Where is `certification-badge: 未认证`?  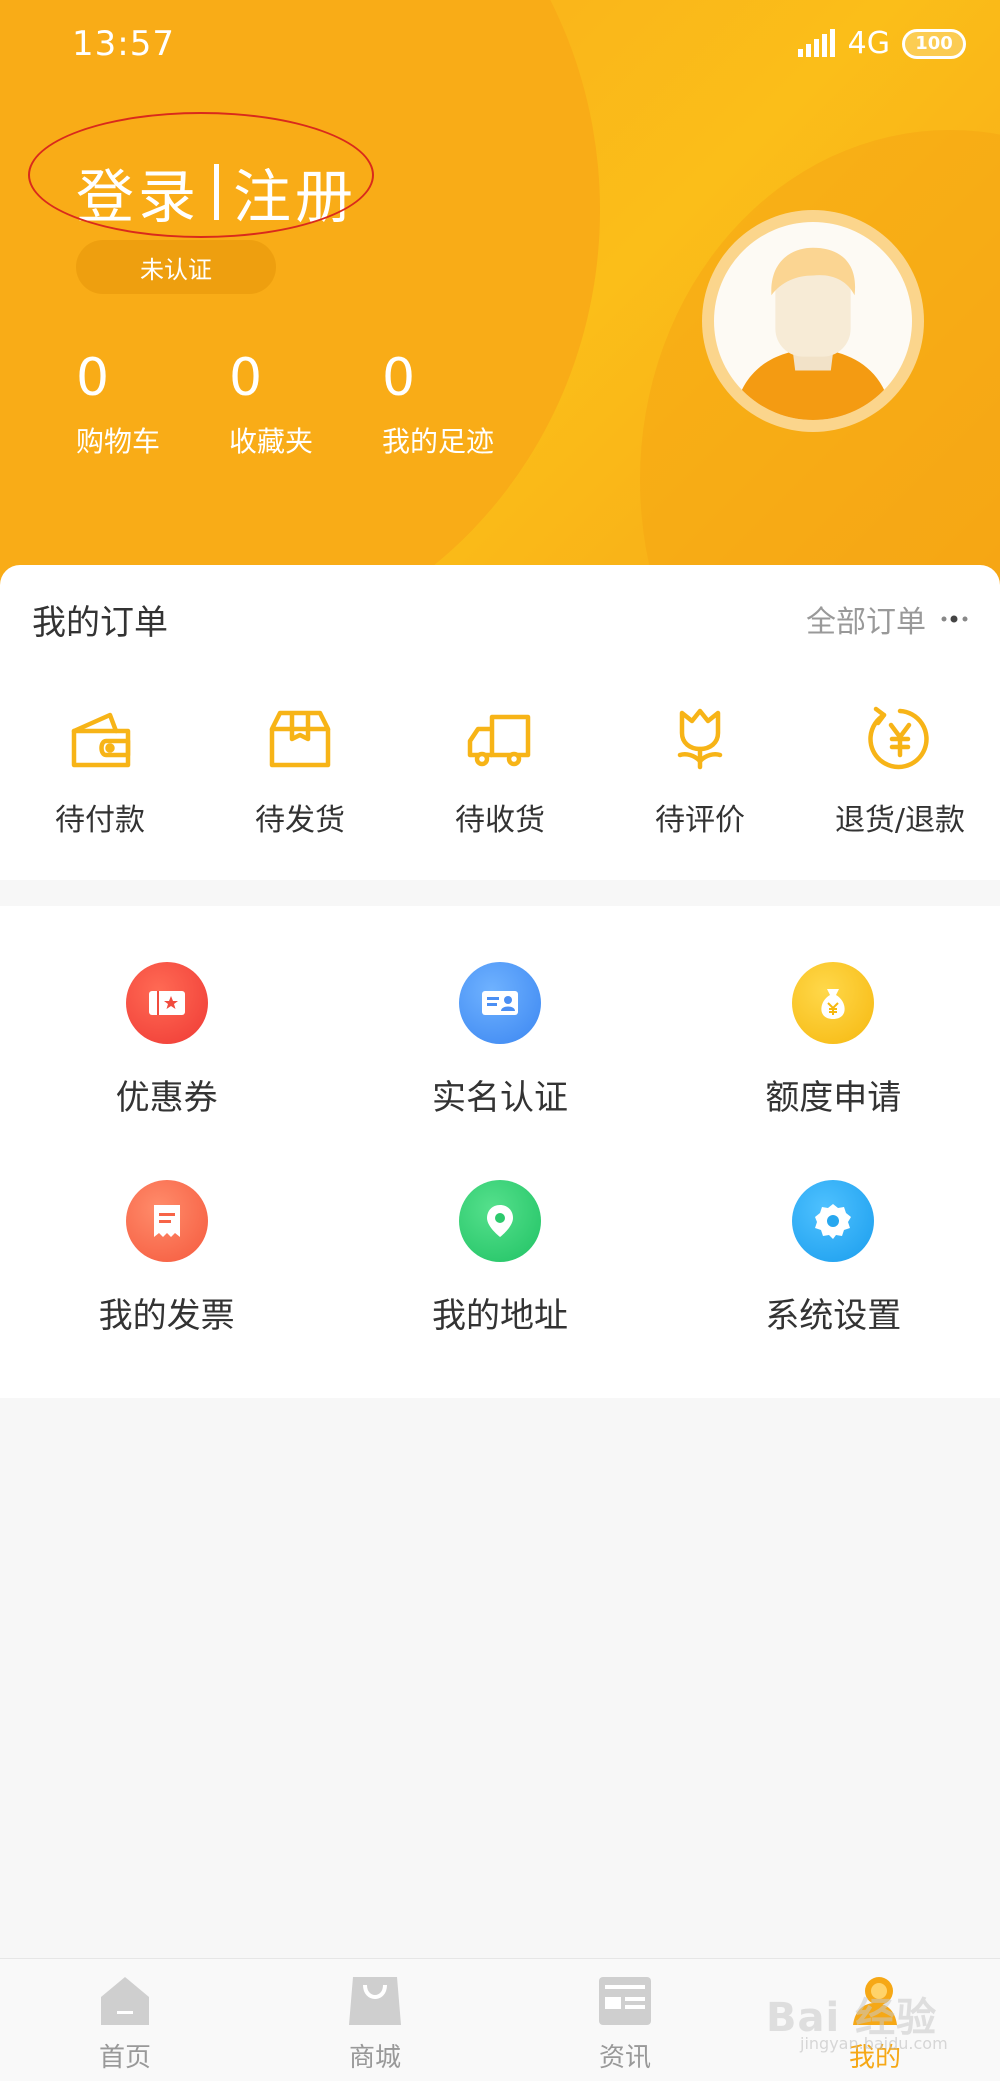 certification-badge: 未认证 is located at coordinates (176, 267).